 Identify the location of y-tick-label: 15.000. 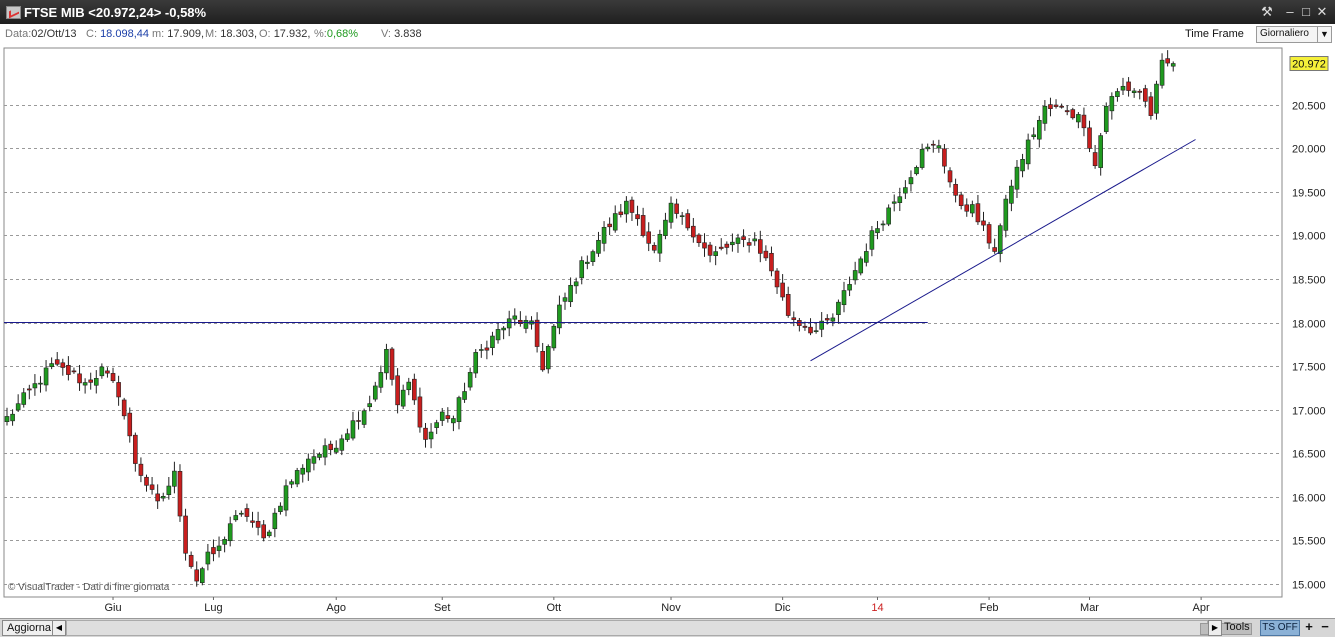
(1309, 586).